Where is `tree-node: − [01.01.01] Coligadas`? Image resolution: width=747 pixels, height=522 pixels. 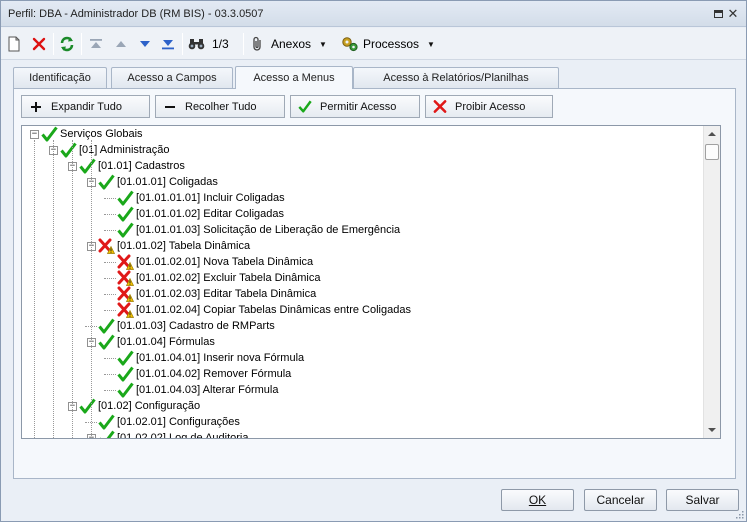 tree-node: − [01.01.01] Coligadas is located at coordinates (152, 182).